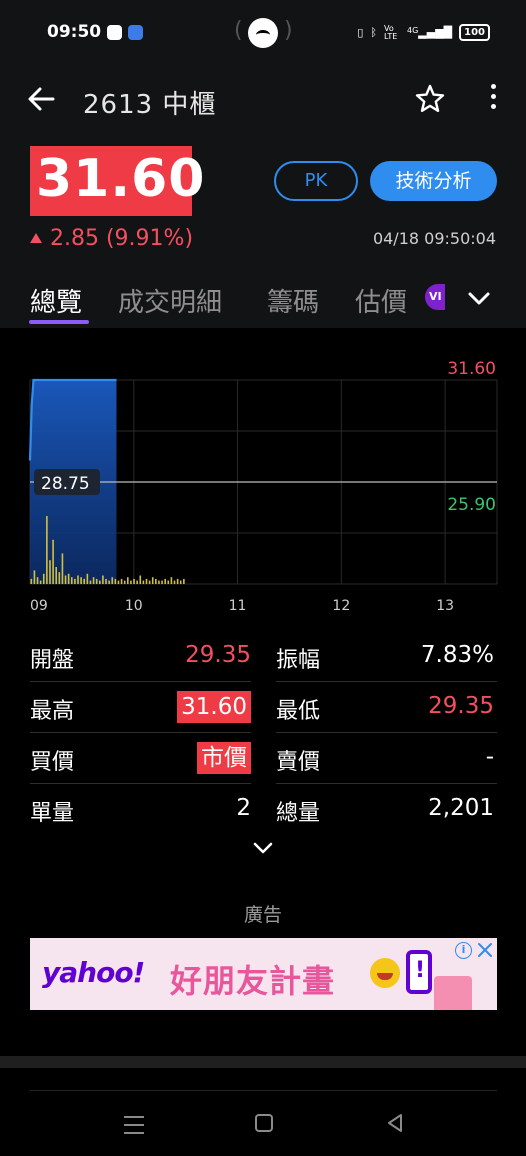 This screenshot has height=1156, width=526. I want to click on favorite-star-icon, so click(430, 99).